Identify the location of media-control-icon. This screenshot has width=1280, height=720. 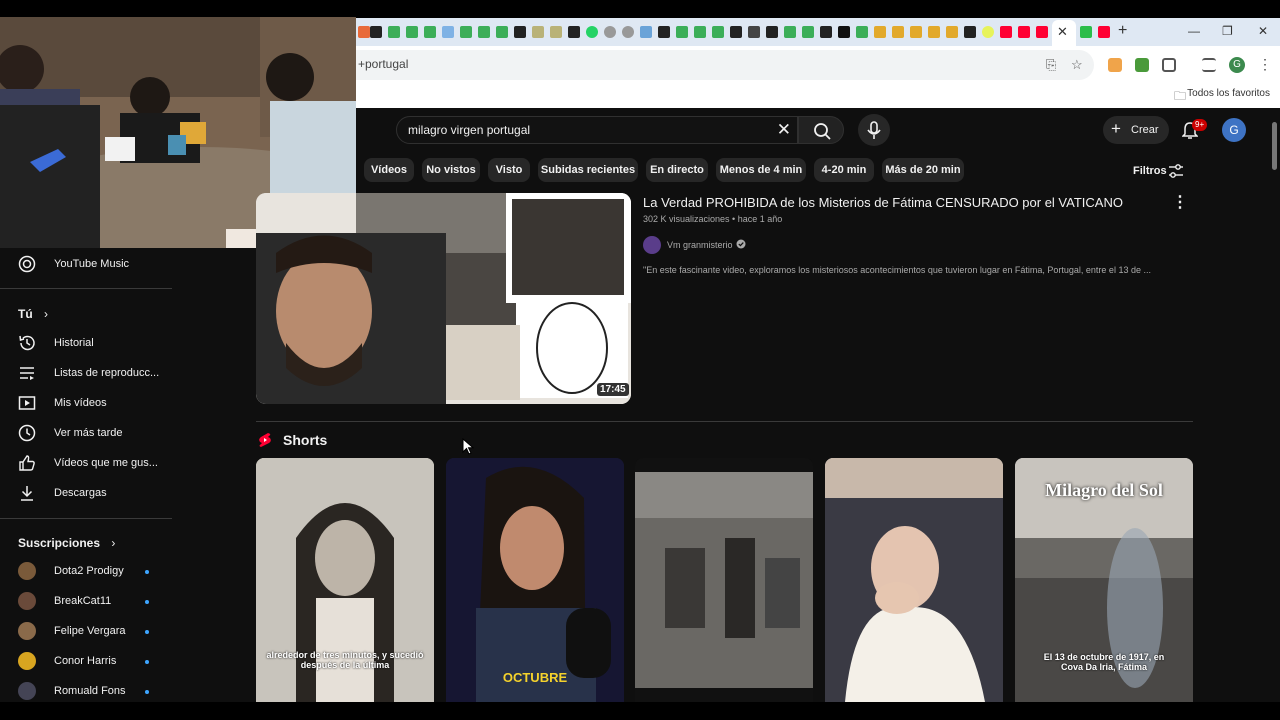
(1209, 65).